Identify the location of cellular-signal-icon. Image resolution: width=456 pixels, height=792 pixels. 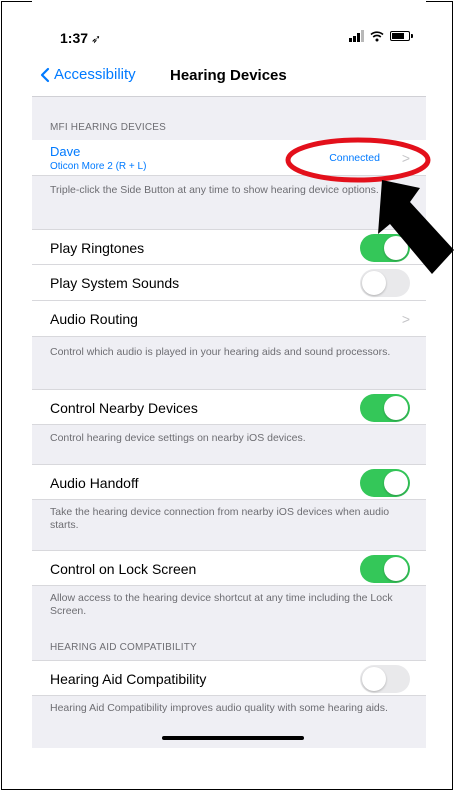
(356, 36).